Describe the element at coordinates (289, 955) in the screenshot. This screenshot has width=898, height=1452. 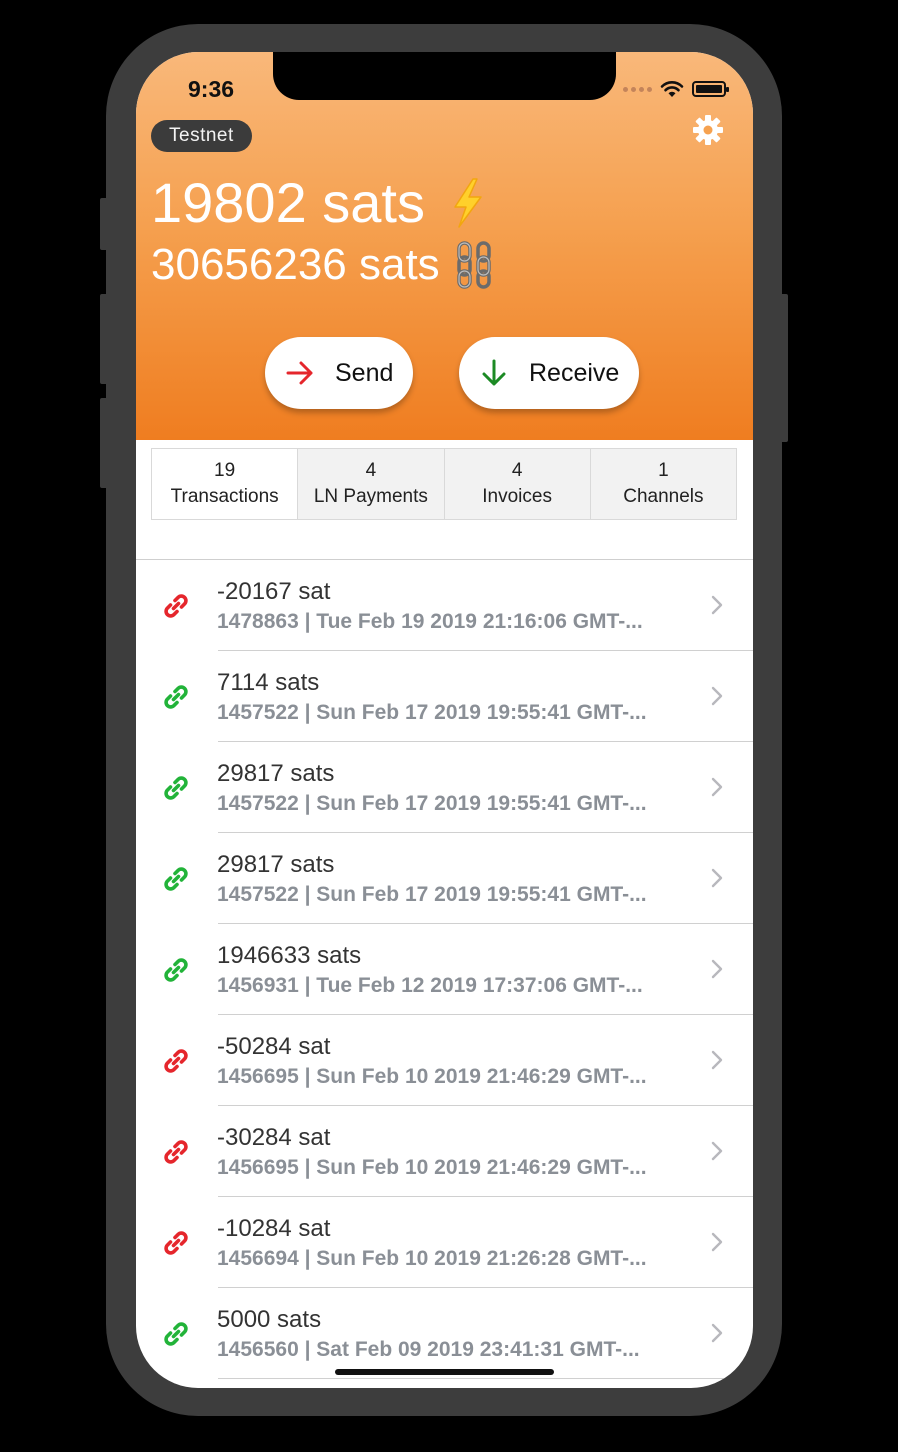
I see `transaction-amount: 1946633 sats` at that location.